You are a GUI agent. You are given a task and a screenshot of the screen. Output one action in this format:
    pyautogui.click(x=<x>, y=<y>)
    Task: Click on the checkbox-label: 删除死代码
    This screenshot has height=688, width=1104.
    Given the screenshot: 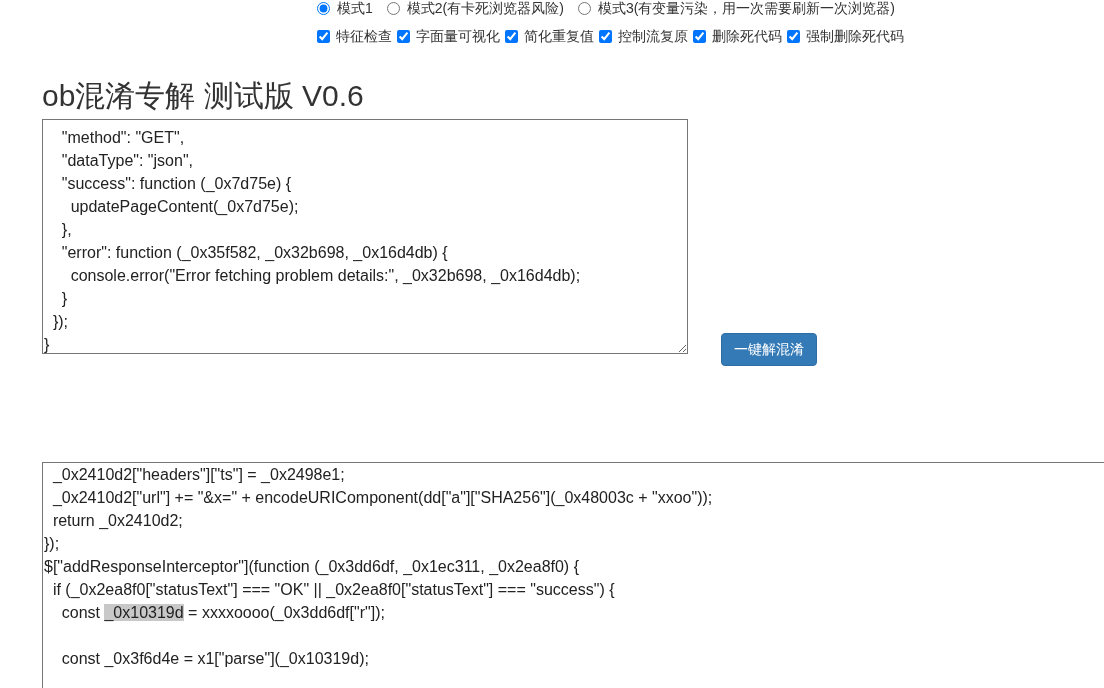 What is the action you would take?
    pyautogui.click(x=747, y=36)
    